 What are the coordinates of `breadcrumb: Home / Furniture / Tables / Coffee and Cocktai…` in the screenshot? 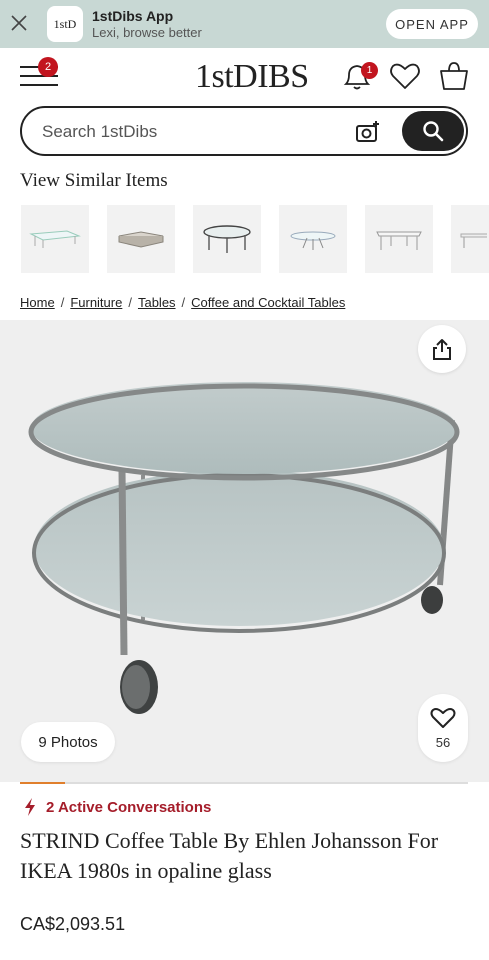 It's located at (182, 302).